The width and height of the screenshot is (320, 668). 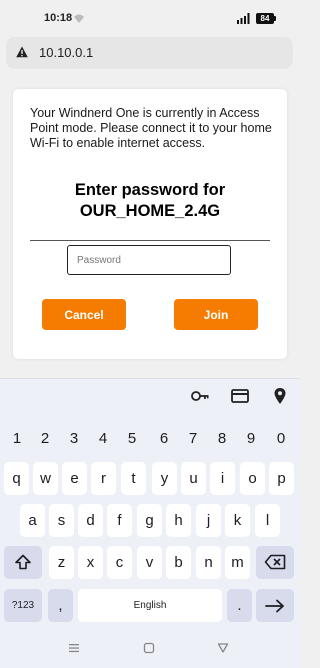 What do you see at coordinates (149, 648) in the screenshot?
I see `home-square-icon` at bounding box center [149, 648].